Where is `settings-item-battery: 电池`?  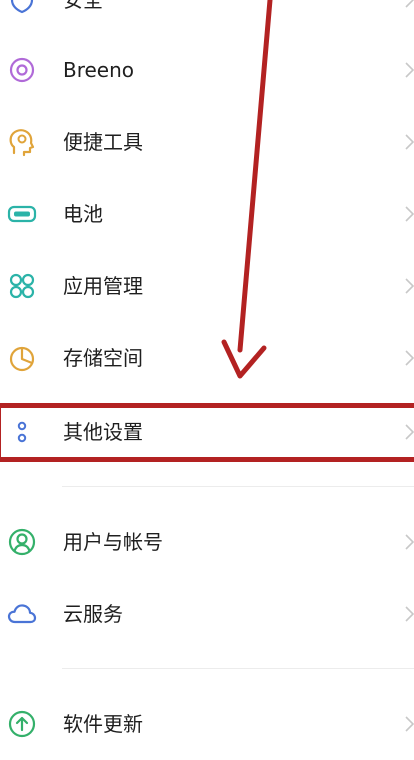 settings-item-battery: 电池 is located at coordinates (207, 214).